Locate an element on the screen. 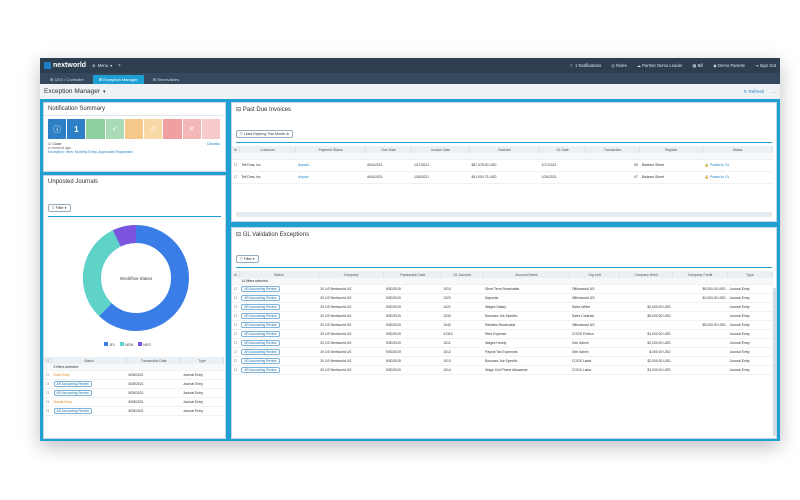  column-header: Company is located at coordinates (351, 274).